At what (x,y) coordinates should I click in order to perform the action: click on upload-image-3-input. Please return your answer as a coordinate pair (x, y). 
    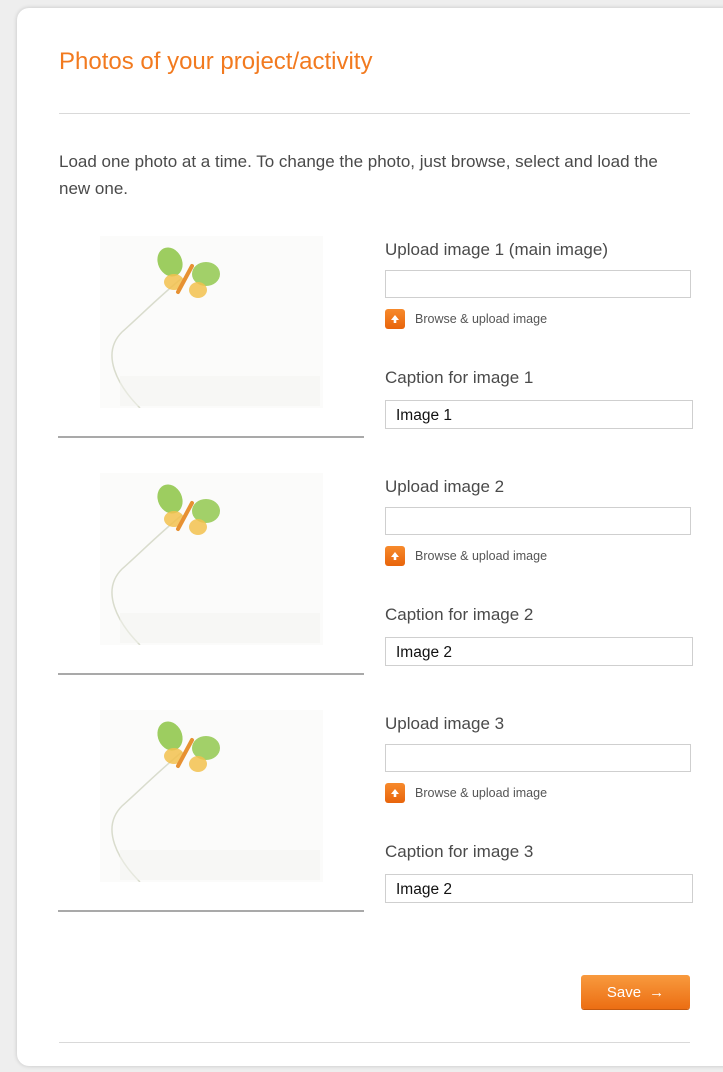
    Looking at the image, I should click on (538, 758).